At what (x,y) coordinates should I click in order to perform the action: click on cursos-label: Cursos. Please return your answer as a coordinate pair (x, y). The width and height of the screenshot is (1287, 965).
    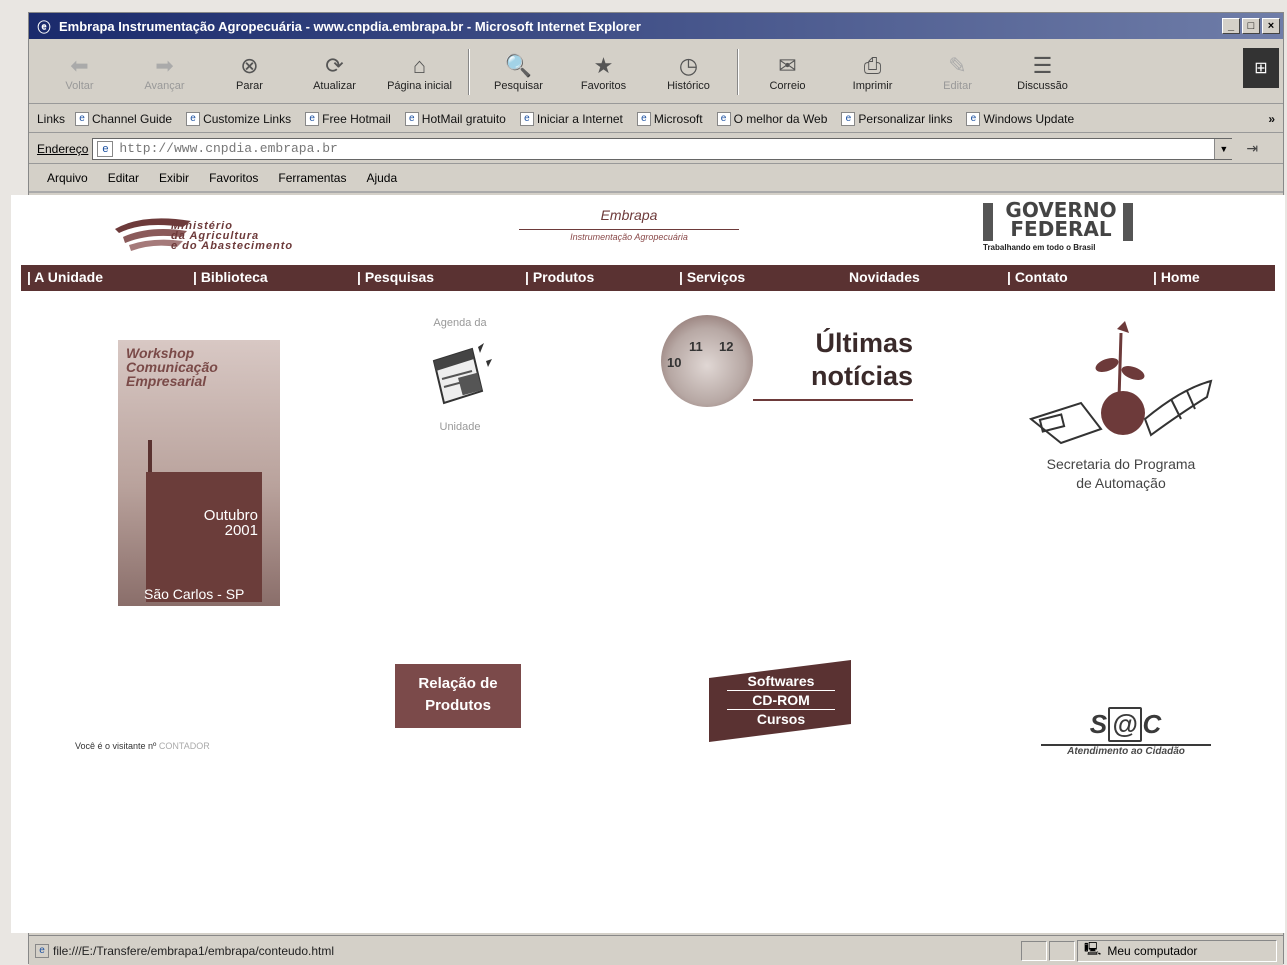
    Looking at the image, I should click on (781, 719).